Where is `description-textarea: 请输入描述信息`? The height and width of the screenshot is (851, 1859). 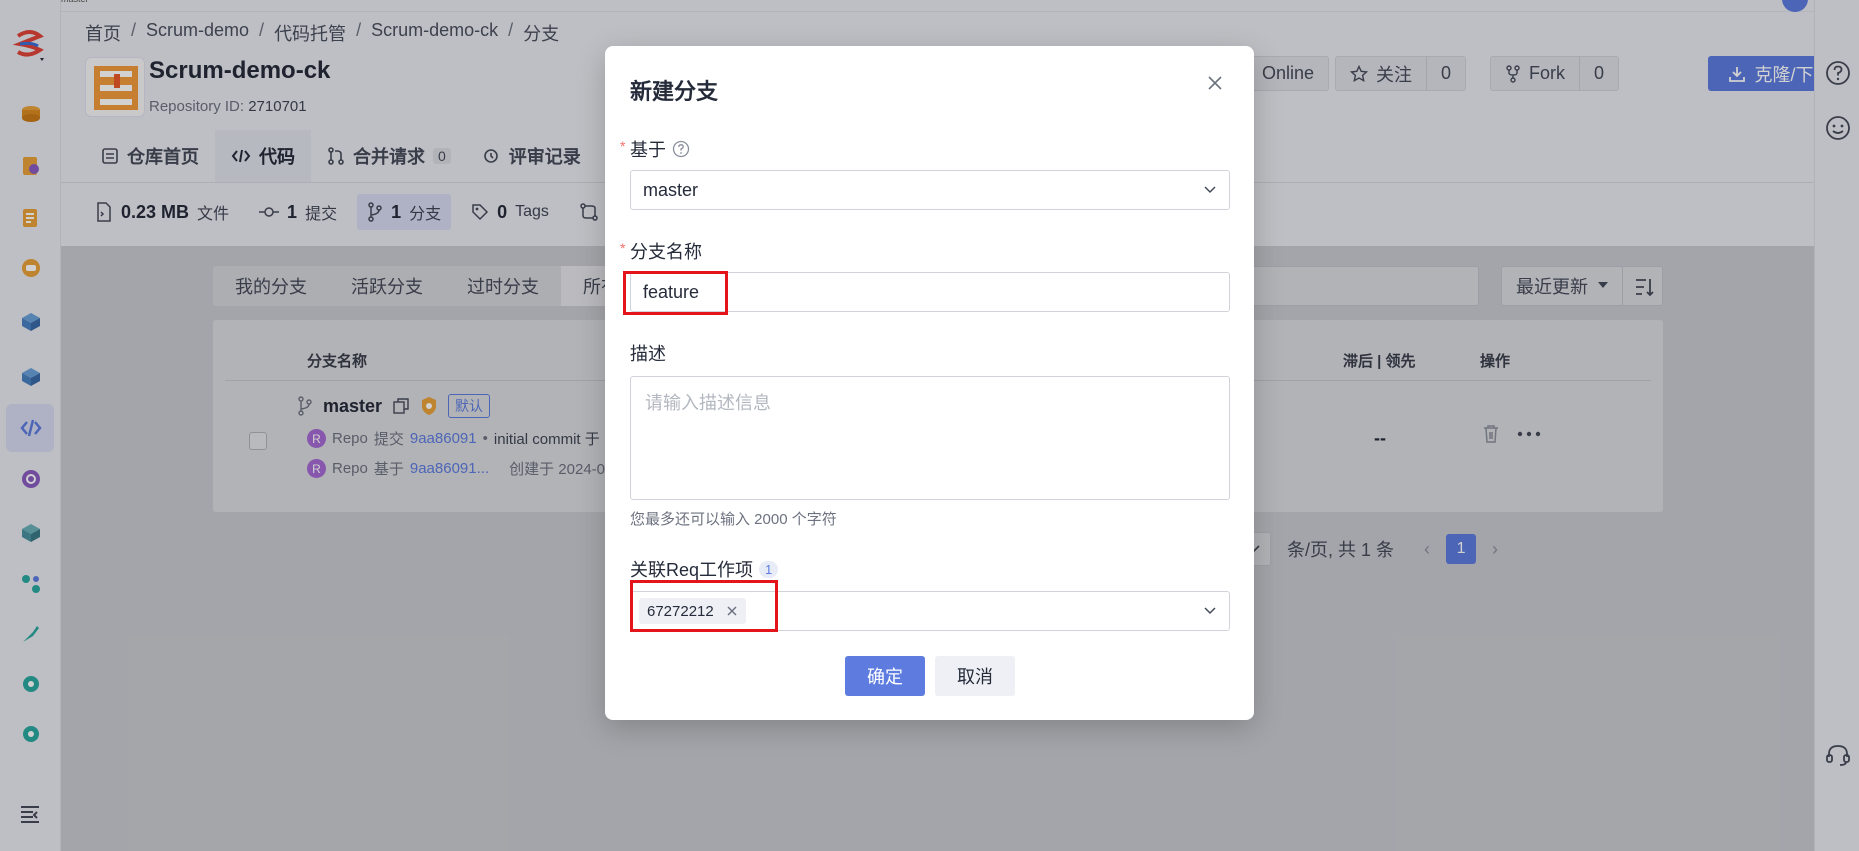
description-textarea: 请输入描述信息 is located at coordinates (930, 438).